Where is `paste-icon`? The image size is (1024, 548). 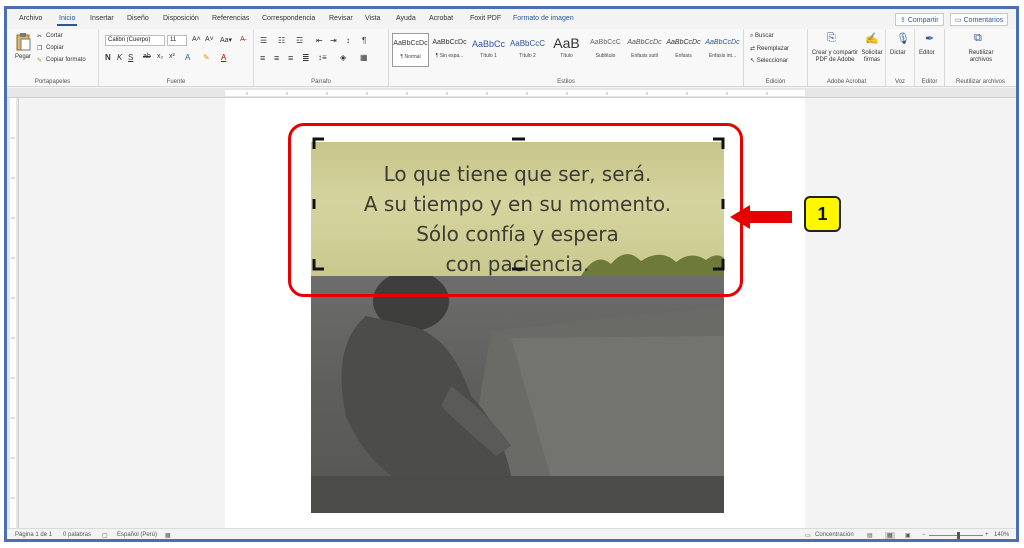
paste-icon is located at coordinates (23, 42).